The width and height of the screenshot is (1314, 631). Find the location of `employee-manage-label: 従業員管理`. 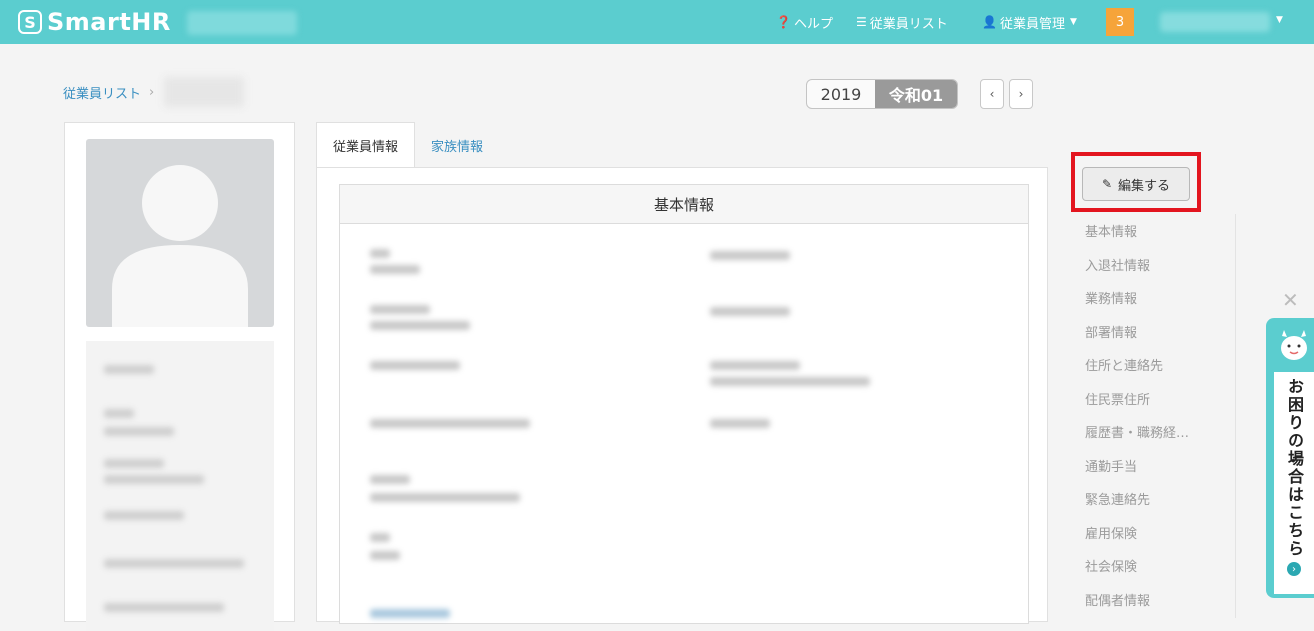

employee-manage-label: 従業員管理 is located at coordinates (1032, 24).